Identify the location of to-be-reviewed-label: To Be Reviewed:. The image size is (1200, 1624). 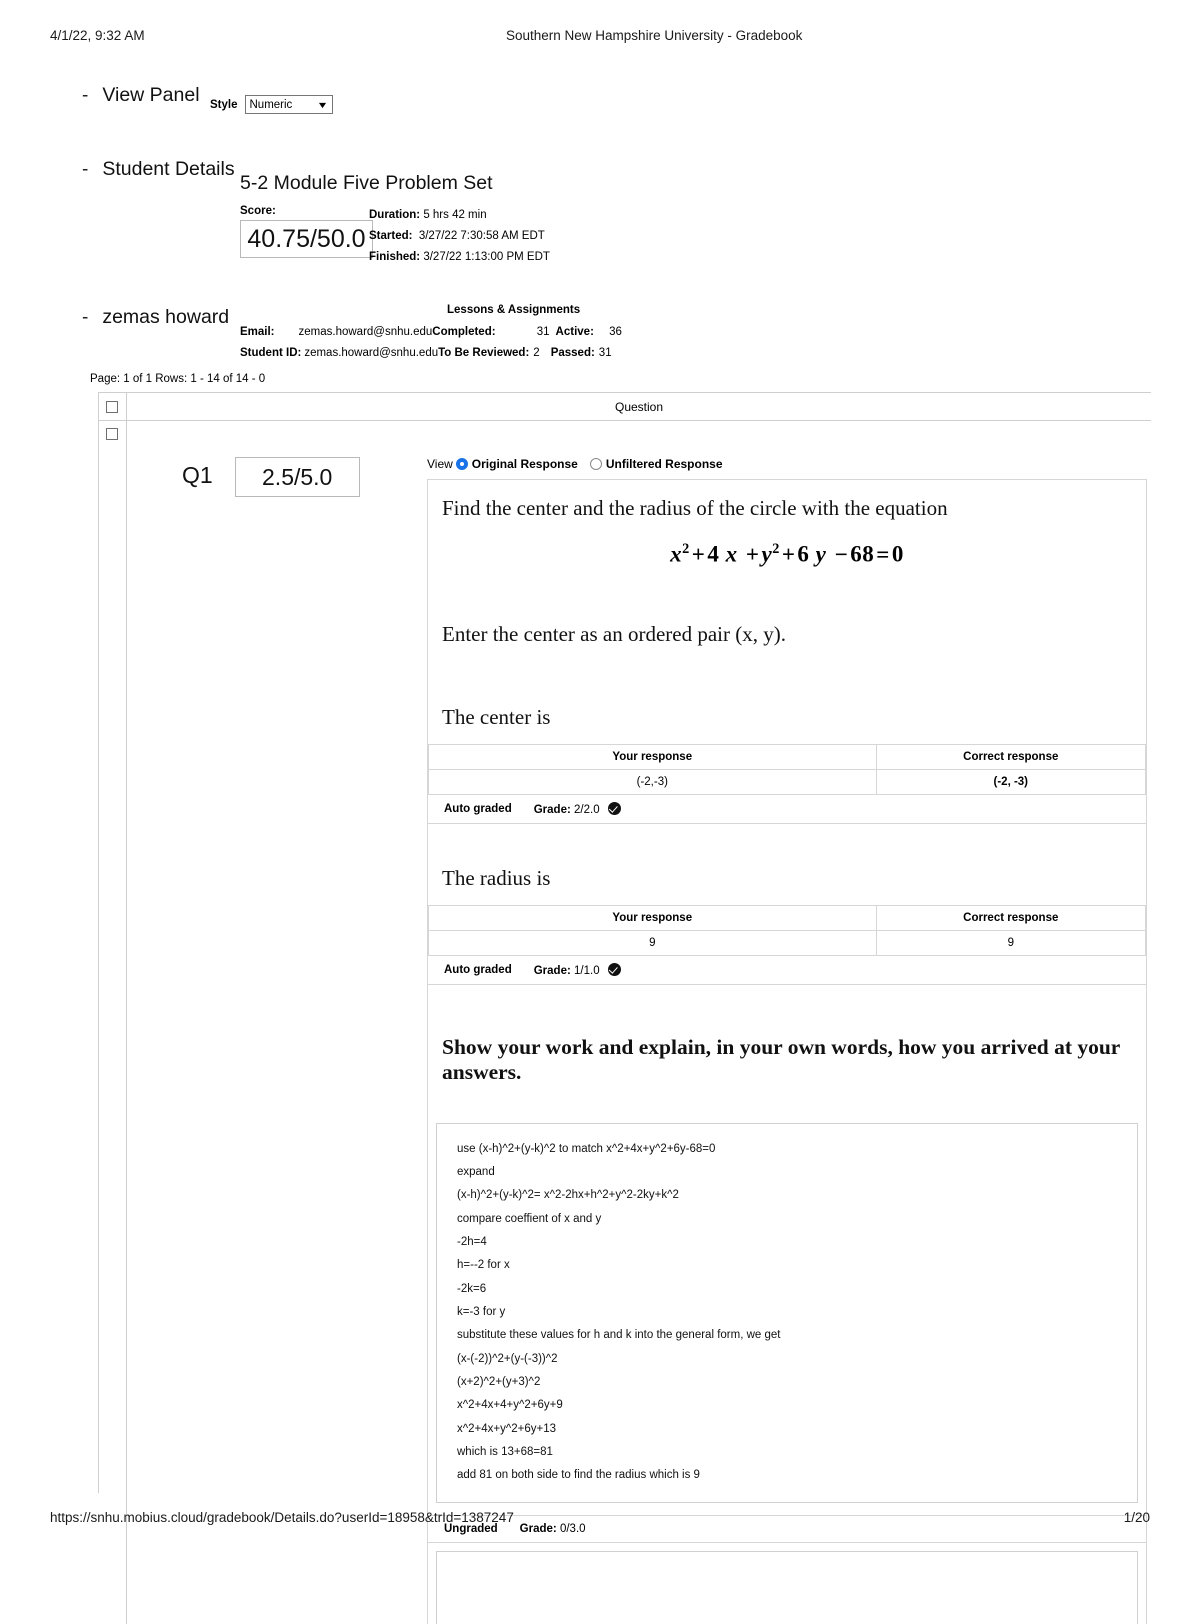
(484, 353).